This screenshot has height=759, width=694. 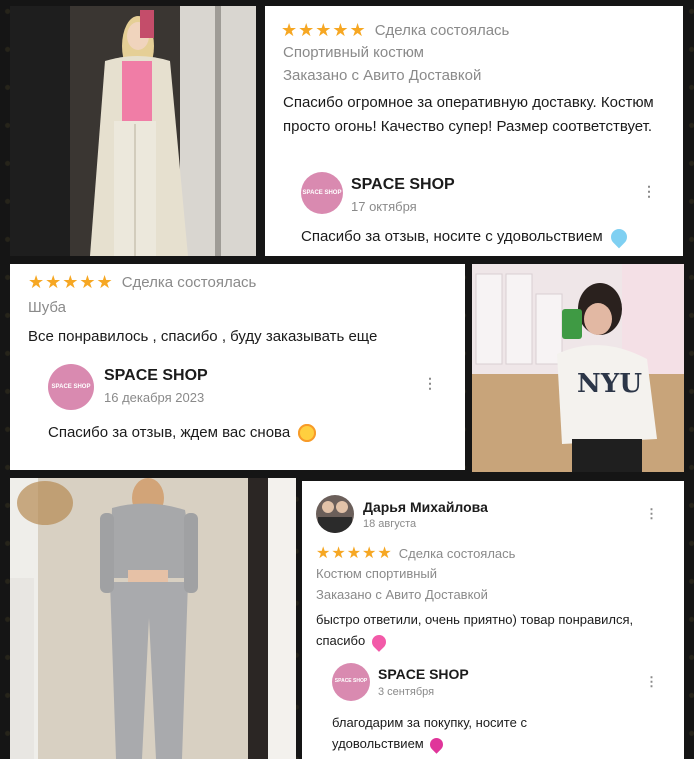 I want to click on product-name: Шуба, so click(x=47, y=307).